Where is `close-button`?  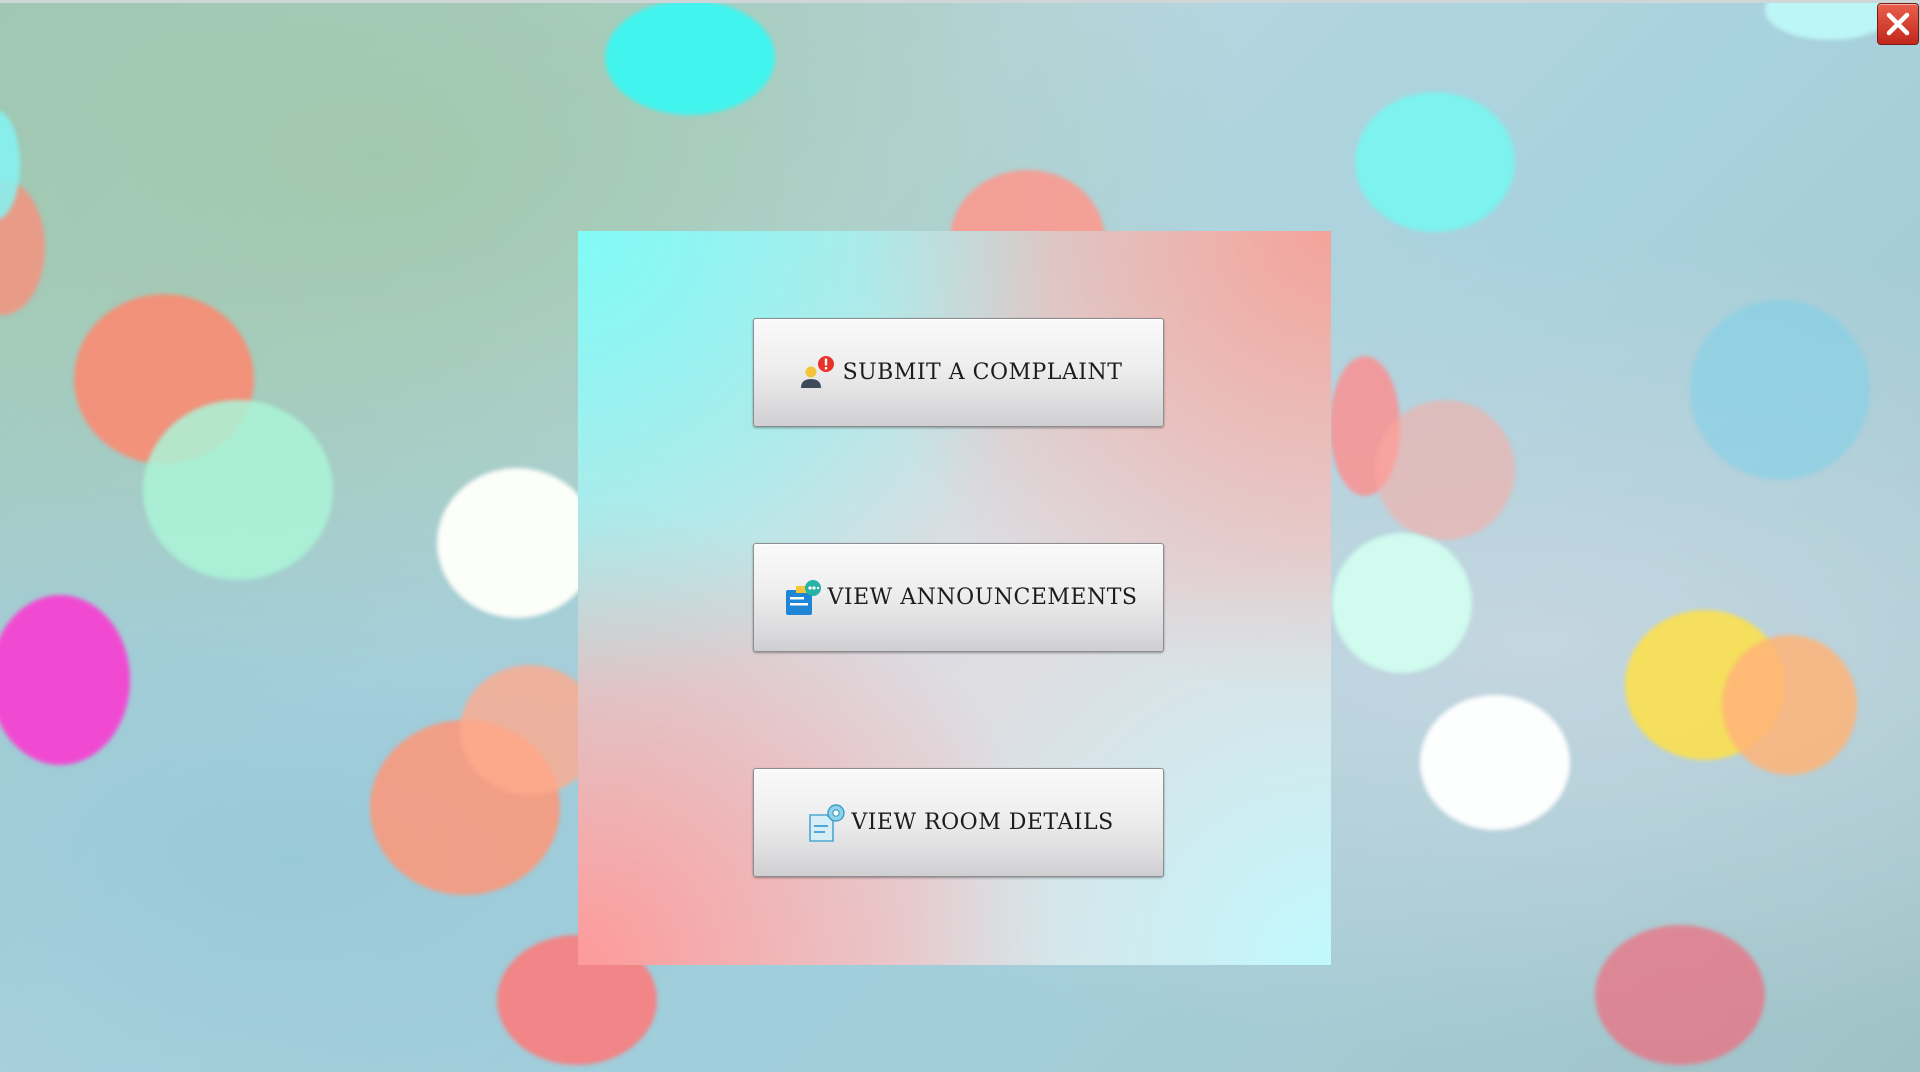
close-button is located at coordinates (1898, 24).